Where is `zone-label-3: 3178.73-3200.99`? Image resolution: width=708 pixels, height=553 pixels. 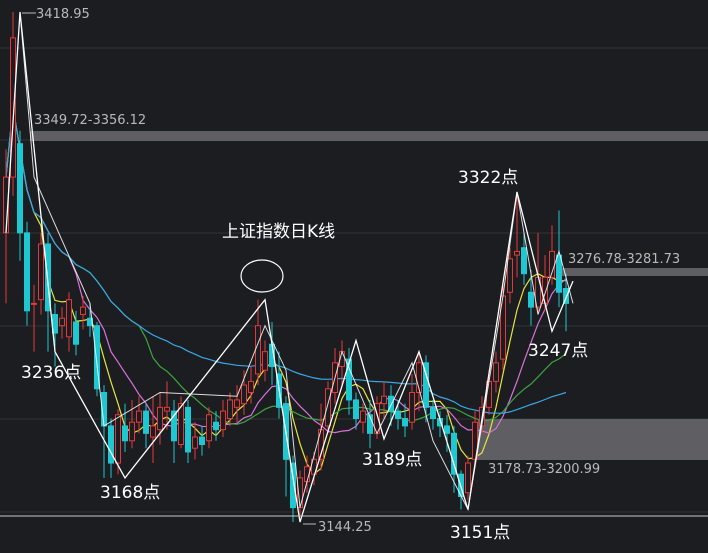 zone-label-3: 3178.73-3200.99 is located at coordinates (544, 469).